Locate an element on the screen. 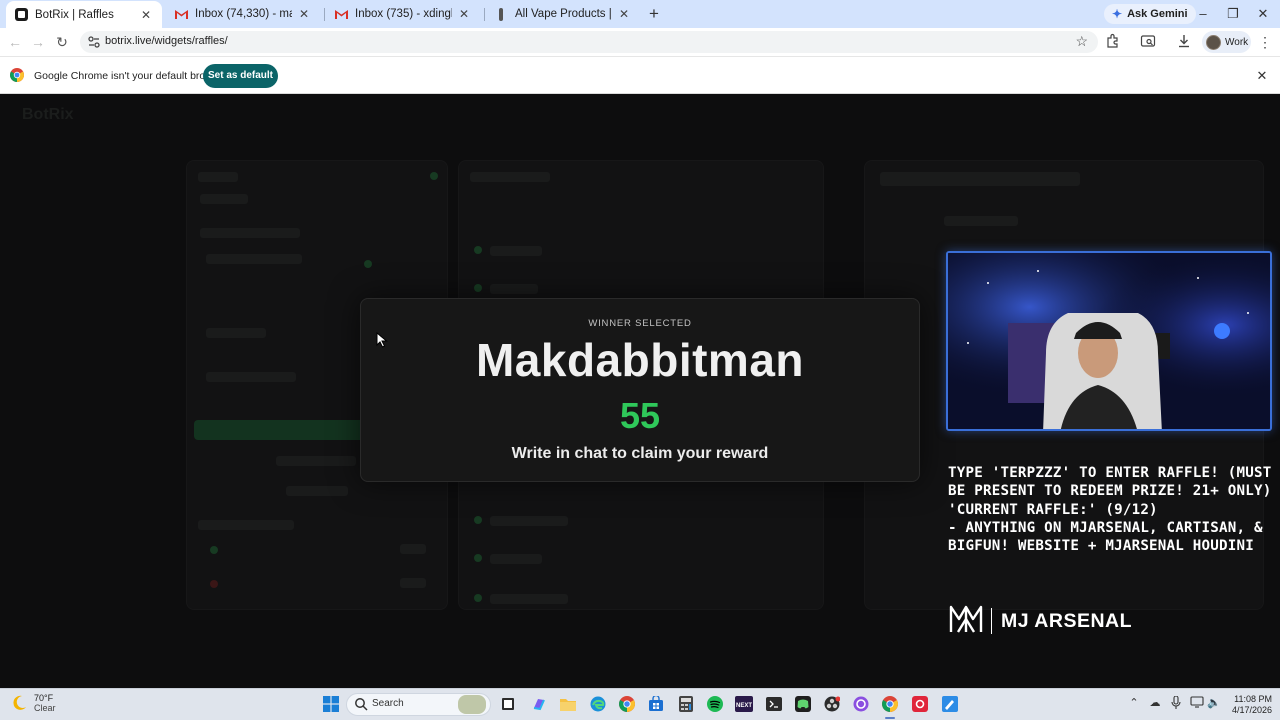 The image size is (1280, 720). microsoft-store-icon is located at coordinates (656, 704).